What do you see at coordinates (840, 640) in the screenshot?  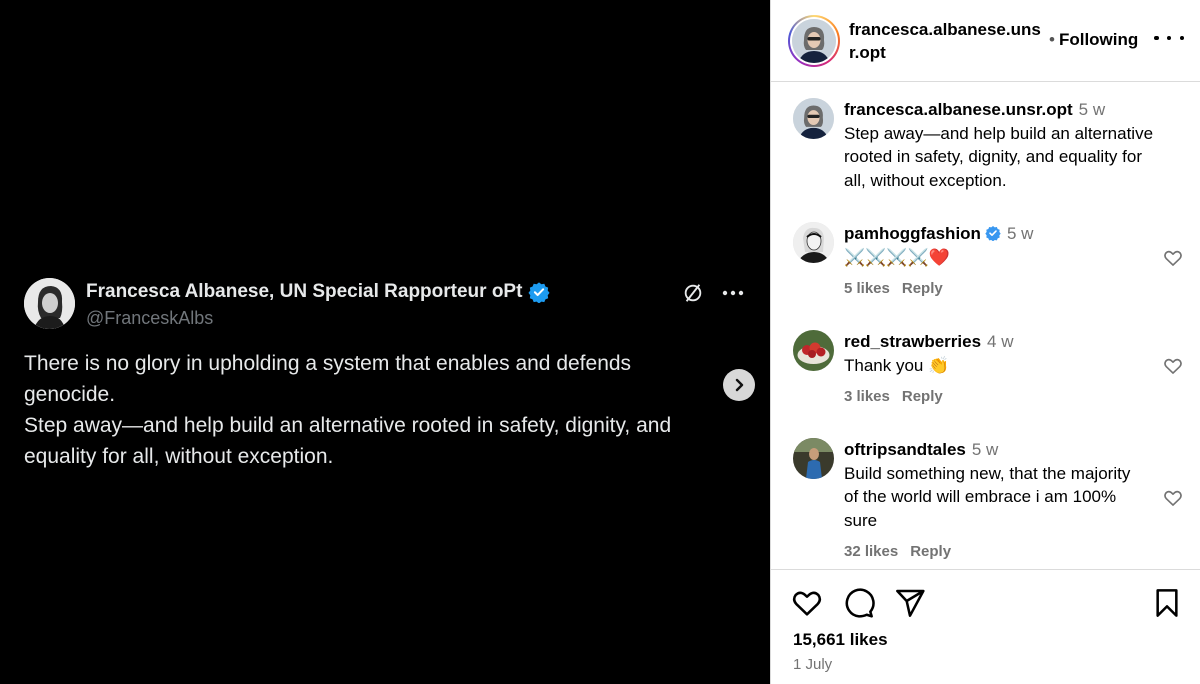 I see `post-likes-count: 15,661 likes` at bounding box center [840, 640].